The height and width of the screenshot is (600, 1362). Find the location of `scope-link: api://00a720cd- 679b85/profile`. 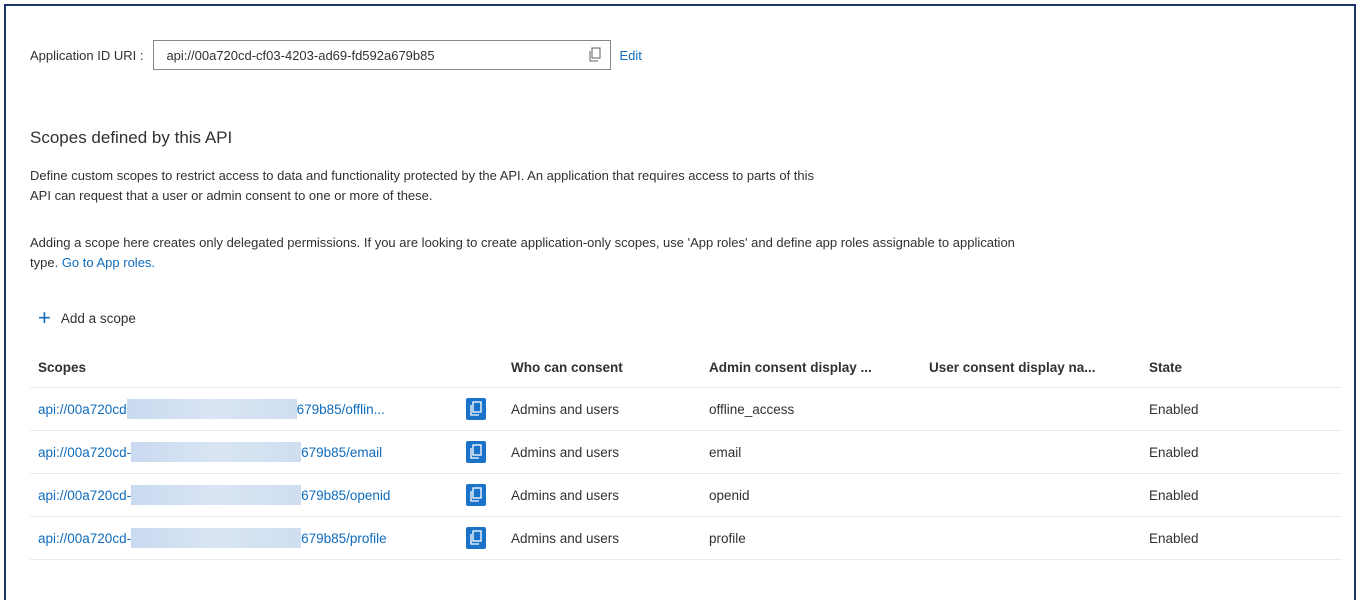

scope-link: api://00a720cd- 679b85/profile is located at coordinates (248, 538).